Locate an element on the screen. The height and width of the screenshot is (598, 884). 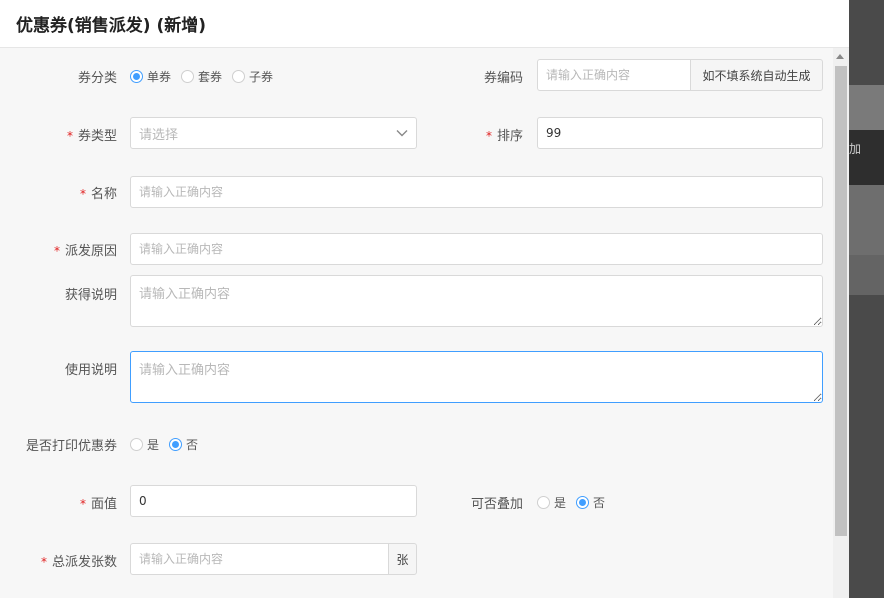
dispatch-reason-label: * 派发原因 is located at coordinates (85, 251).